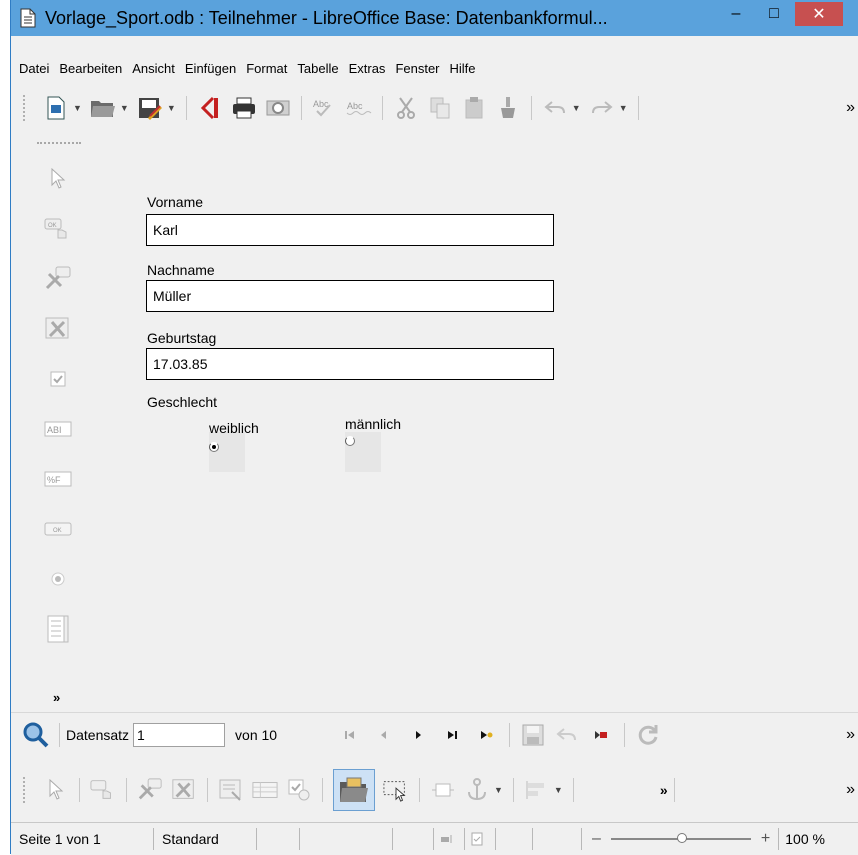  Describe the element at coordinates (413, 839) in the screenshot. I see `selection-mode-status` at that location.